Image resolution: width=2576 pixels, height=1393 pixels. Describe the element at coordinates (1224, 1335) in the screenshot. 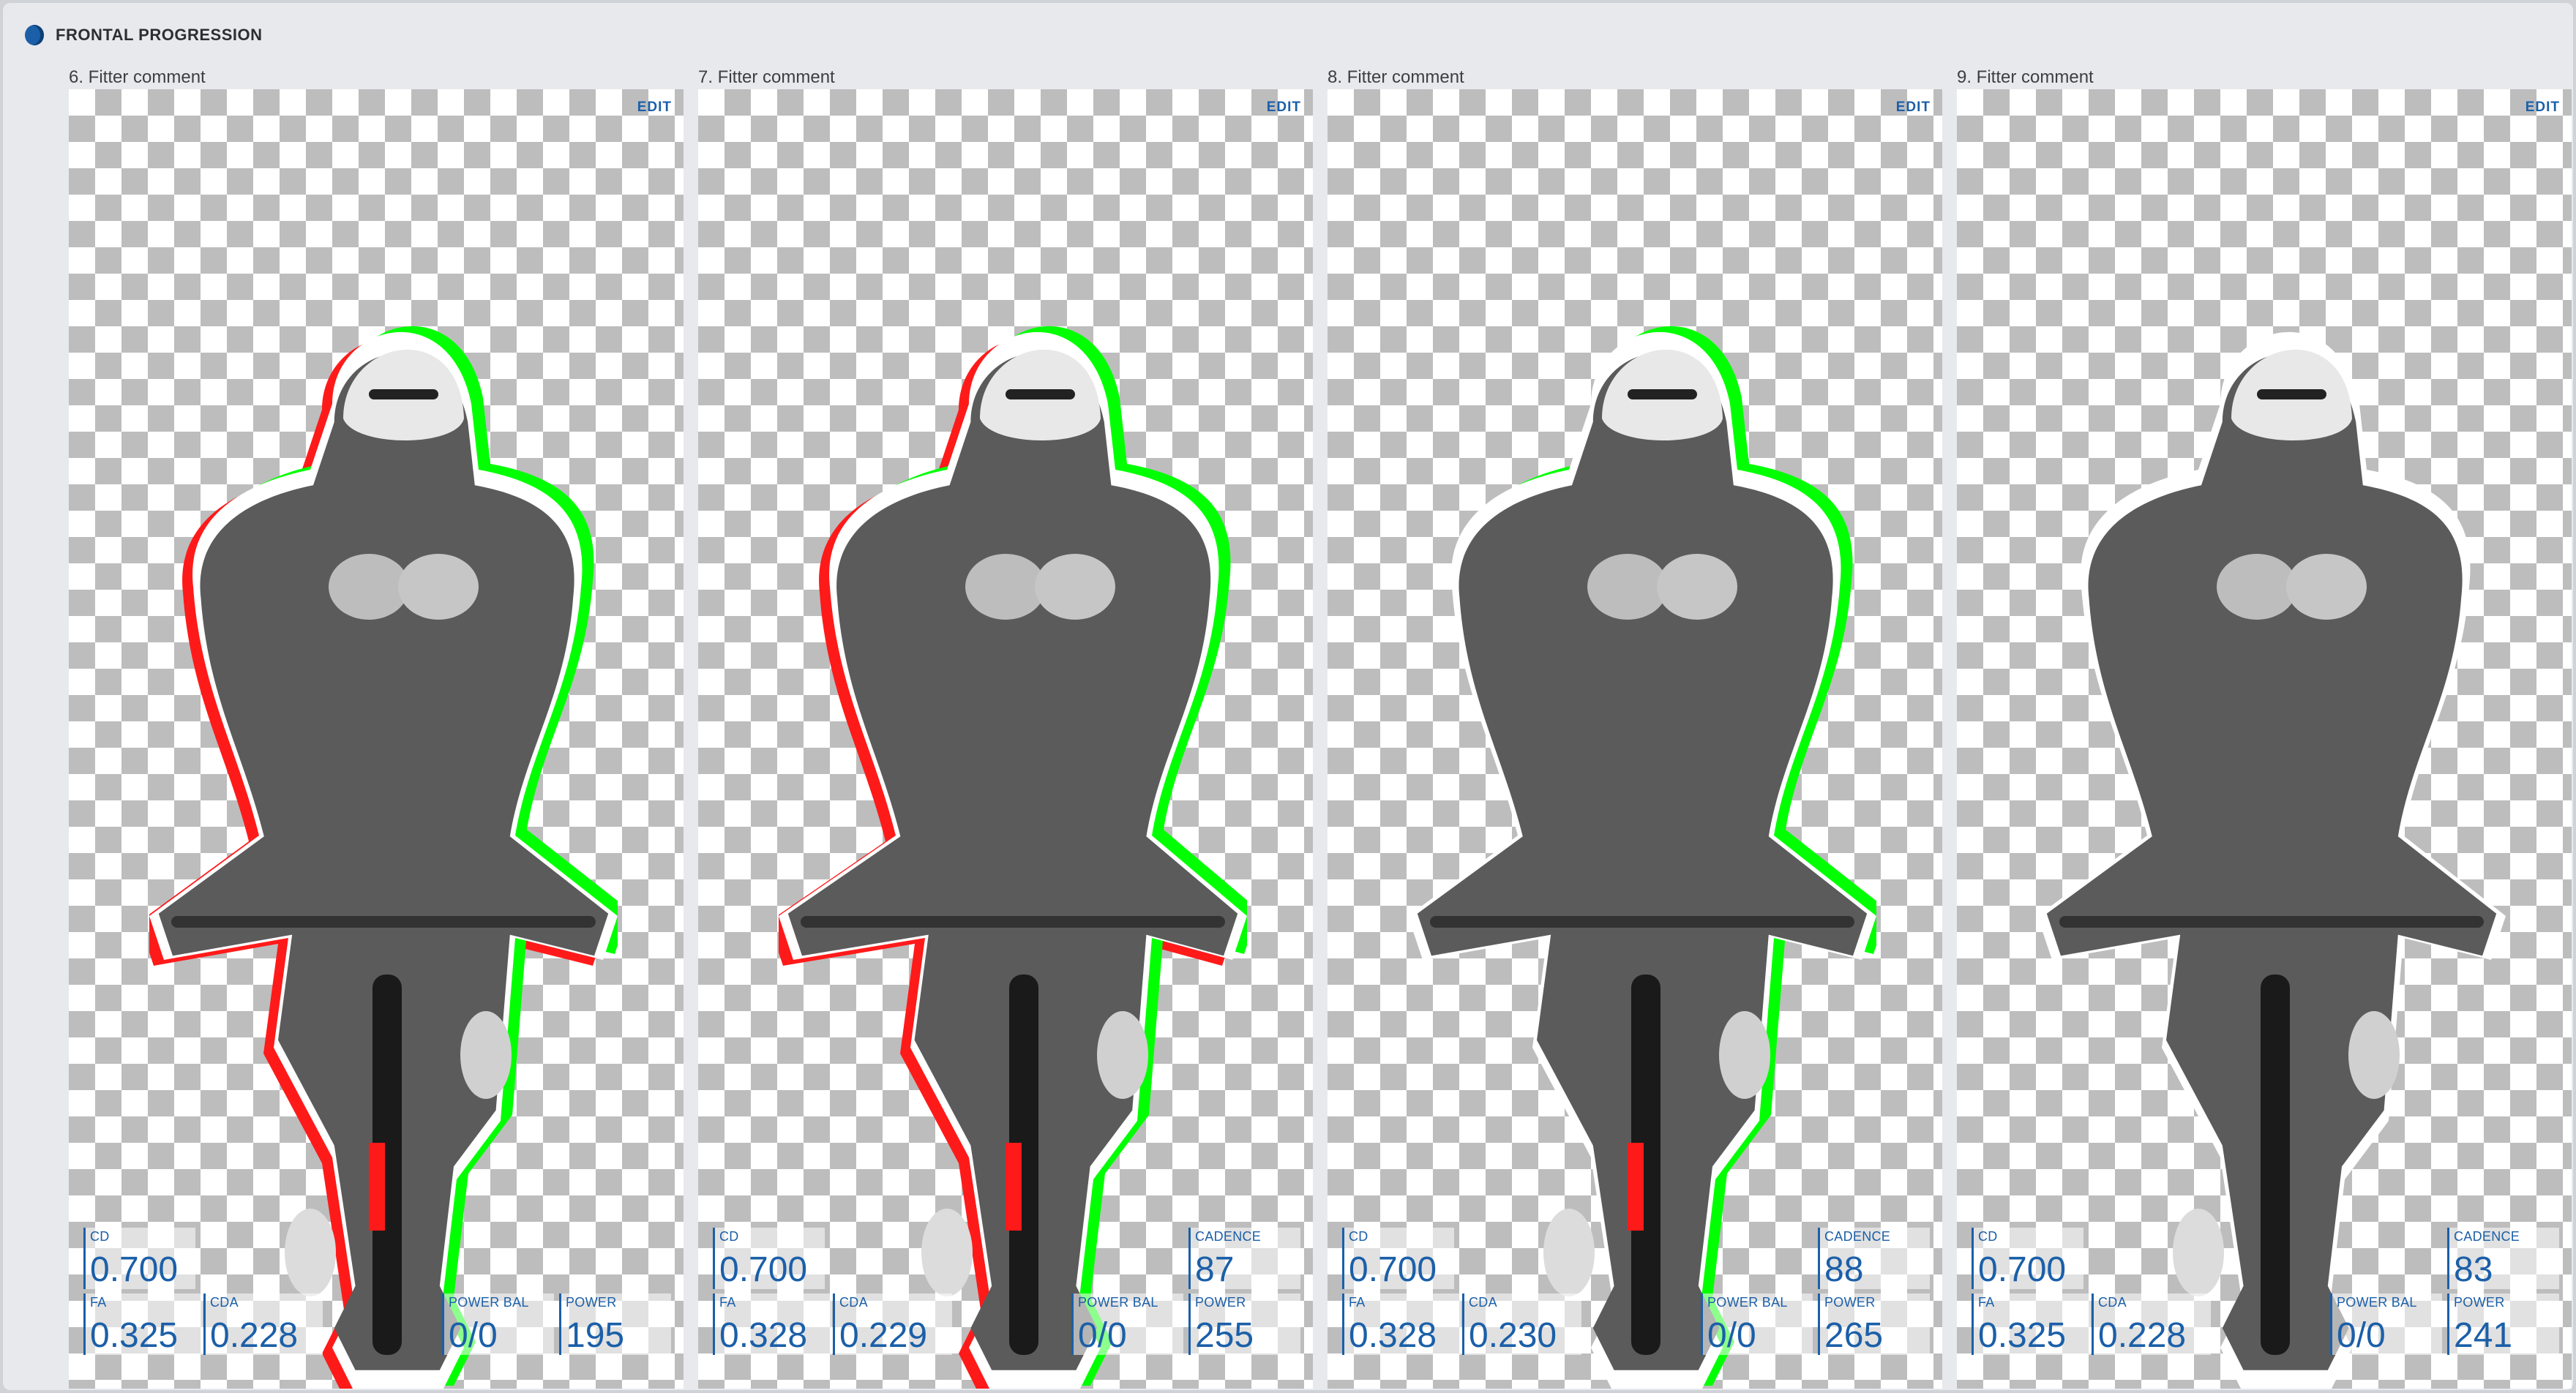

I see `power-metric-value: 255` at that location.